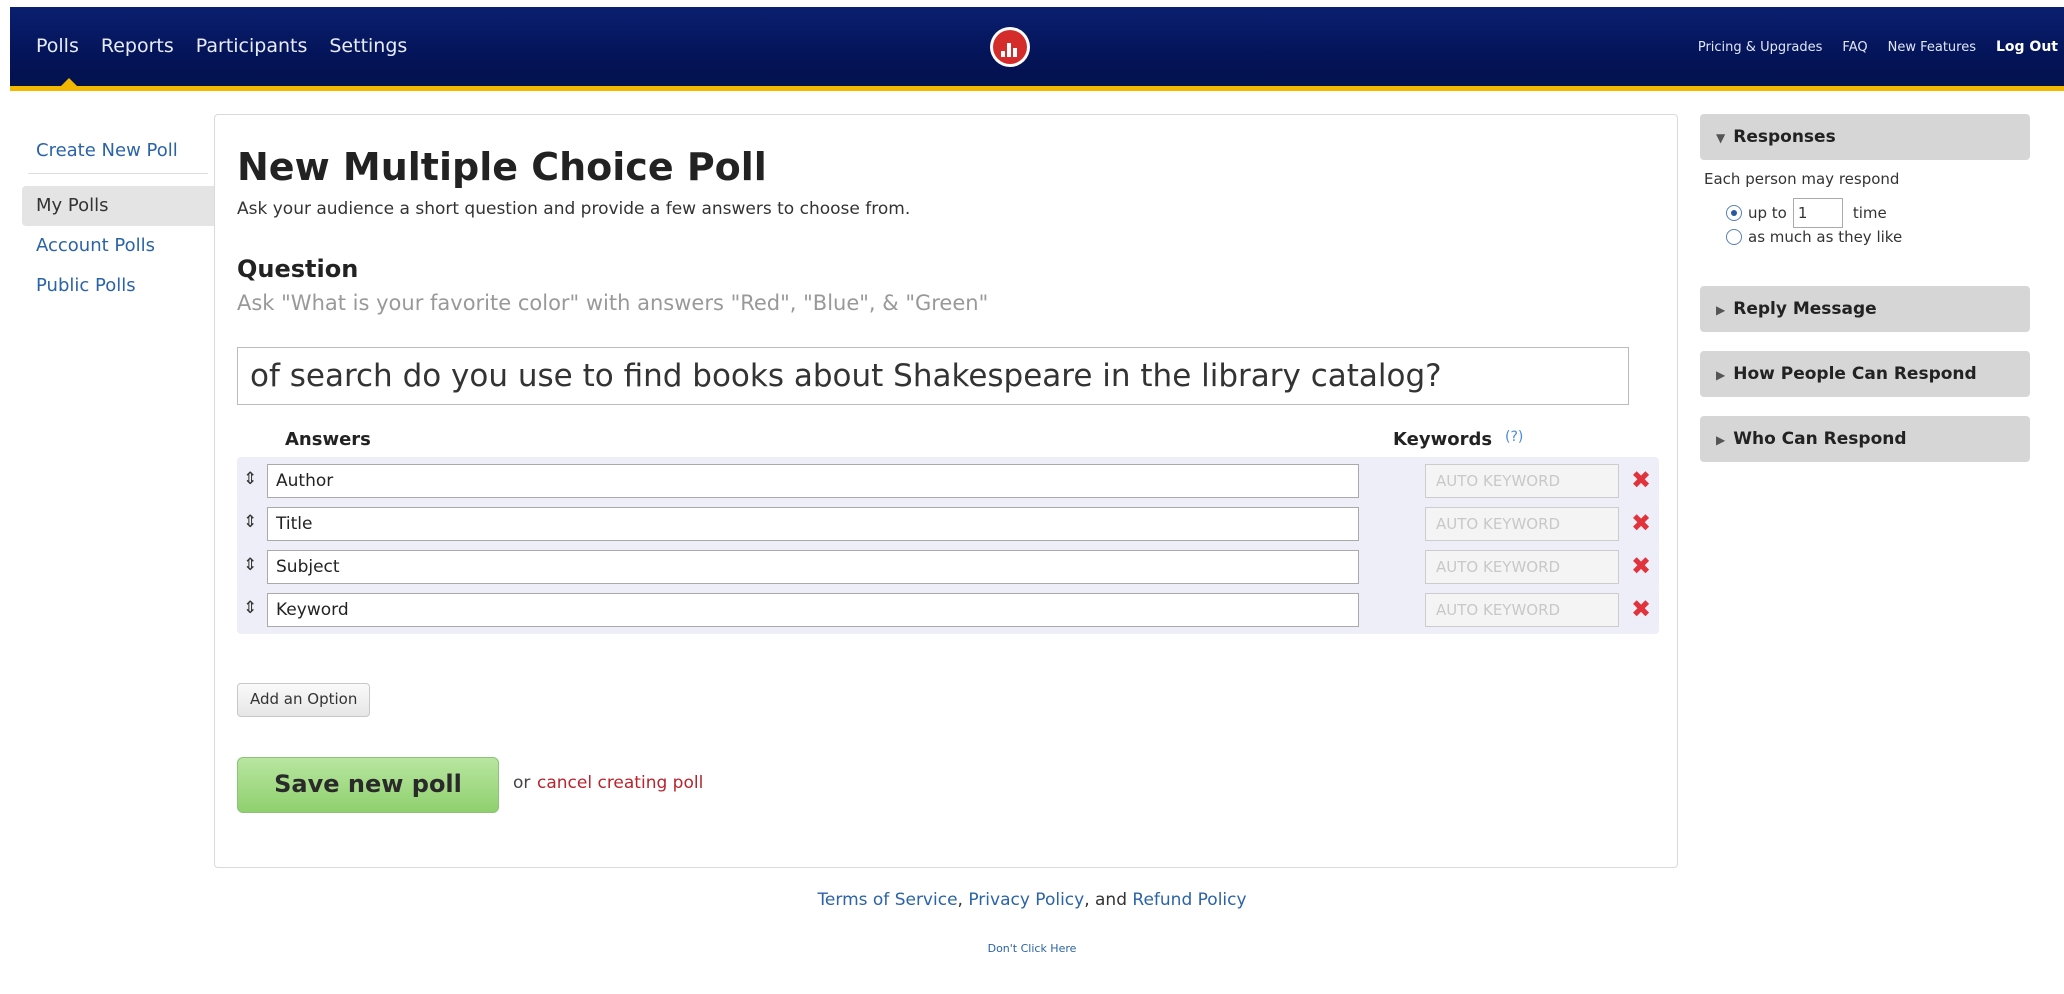 The width and height of the screenshot is (2064, 994). Describe the element at coordinates (1820, 439) in the screenshot. I see `who-respond-title: Who Can Respond` at that location.